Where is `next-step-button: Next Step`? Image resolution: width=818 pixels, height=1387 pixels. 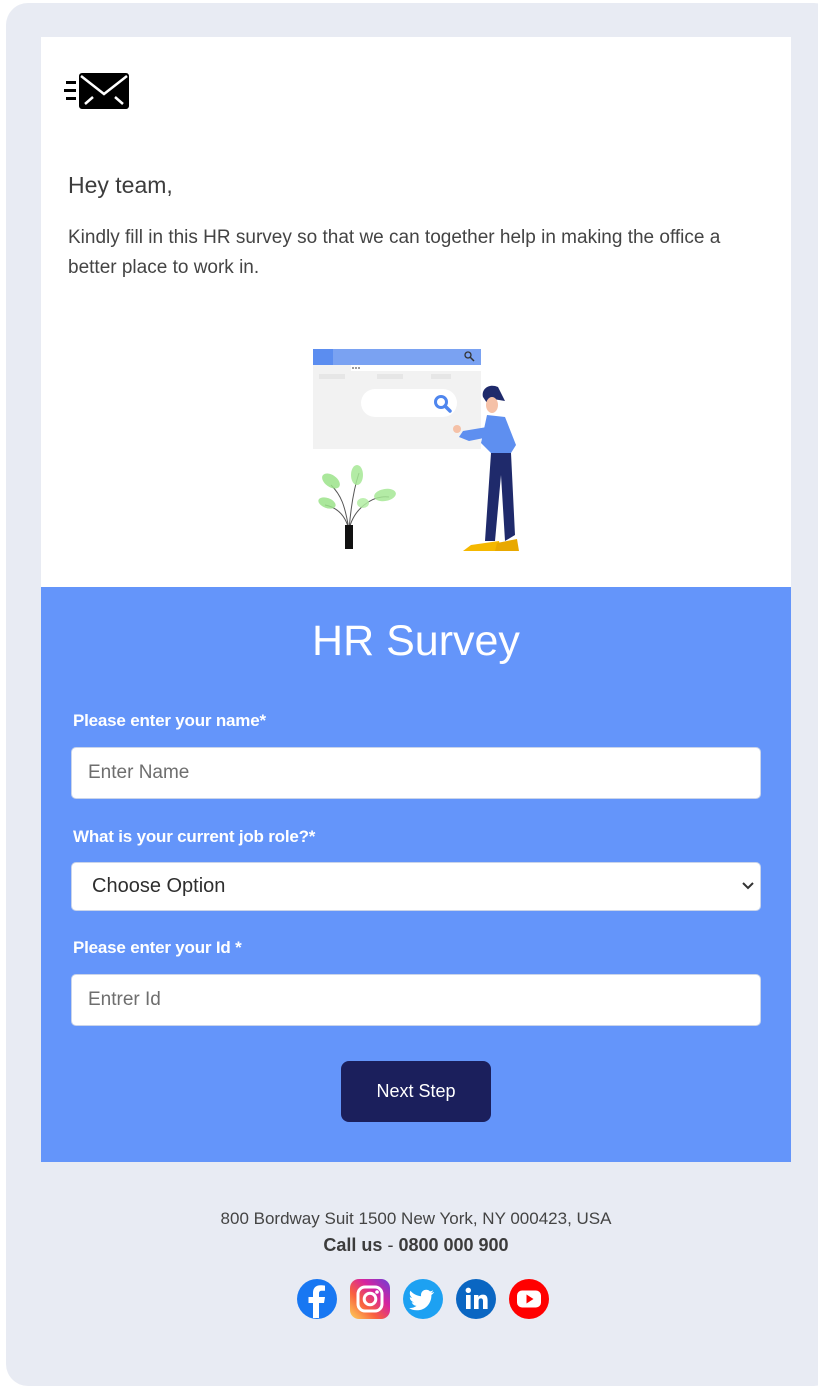
next-step-button: Next Step is located at coordinates (416, 1091).